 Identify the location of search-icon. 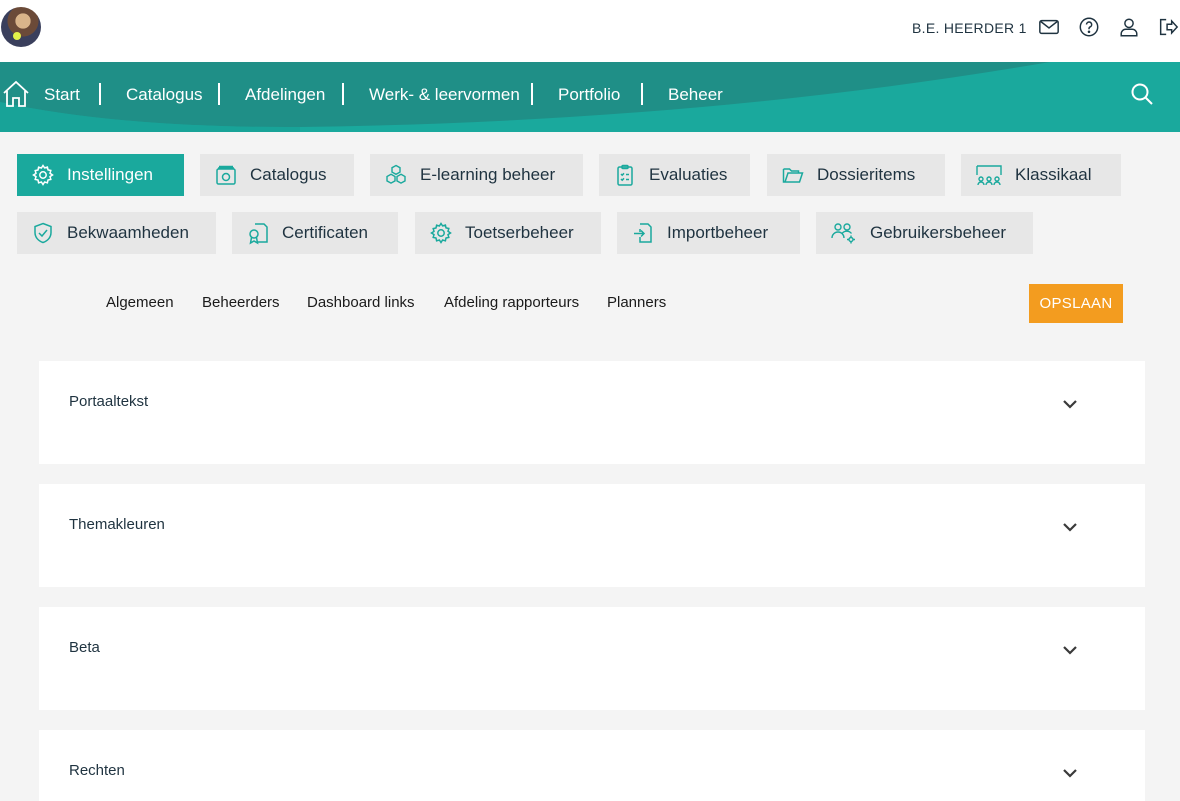
(1142, 94).